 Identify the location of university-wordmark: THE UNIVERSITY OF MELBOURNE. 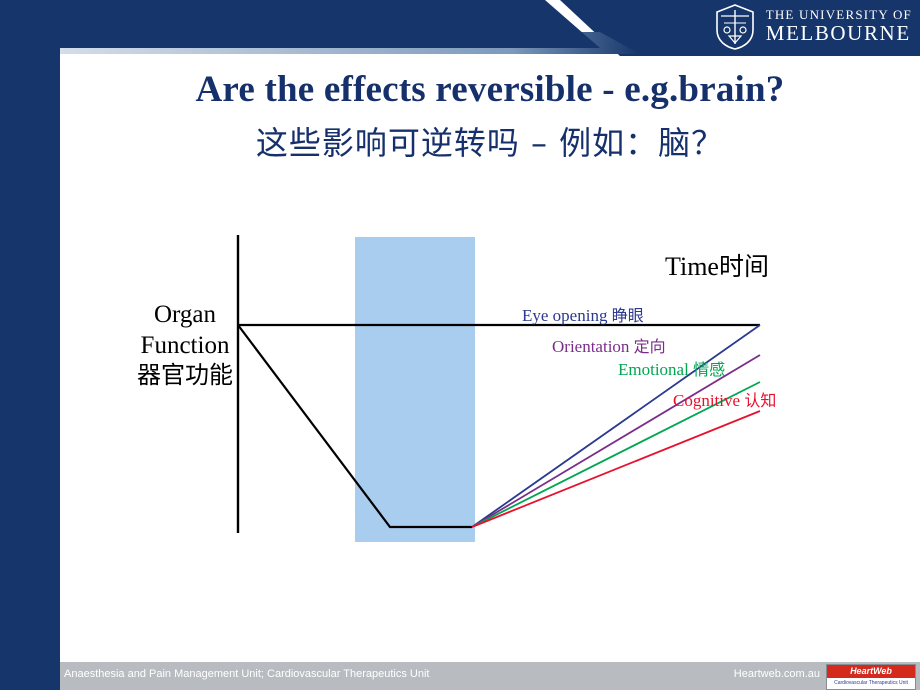
(839, 27).